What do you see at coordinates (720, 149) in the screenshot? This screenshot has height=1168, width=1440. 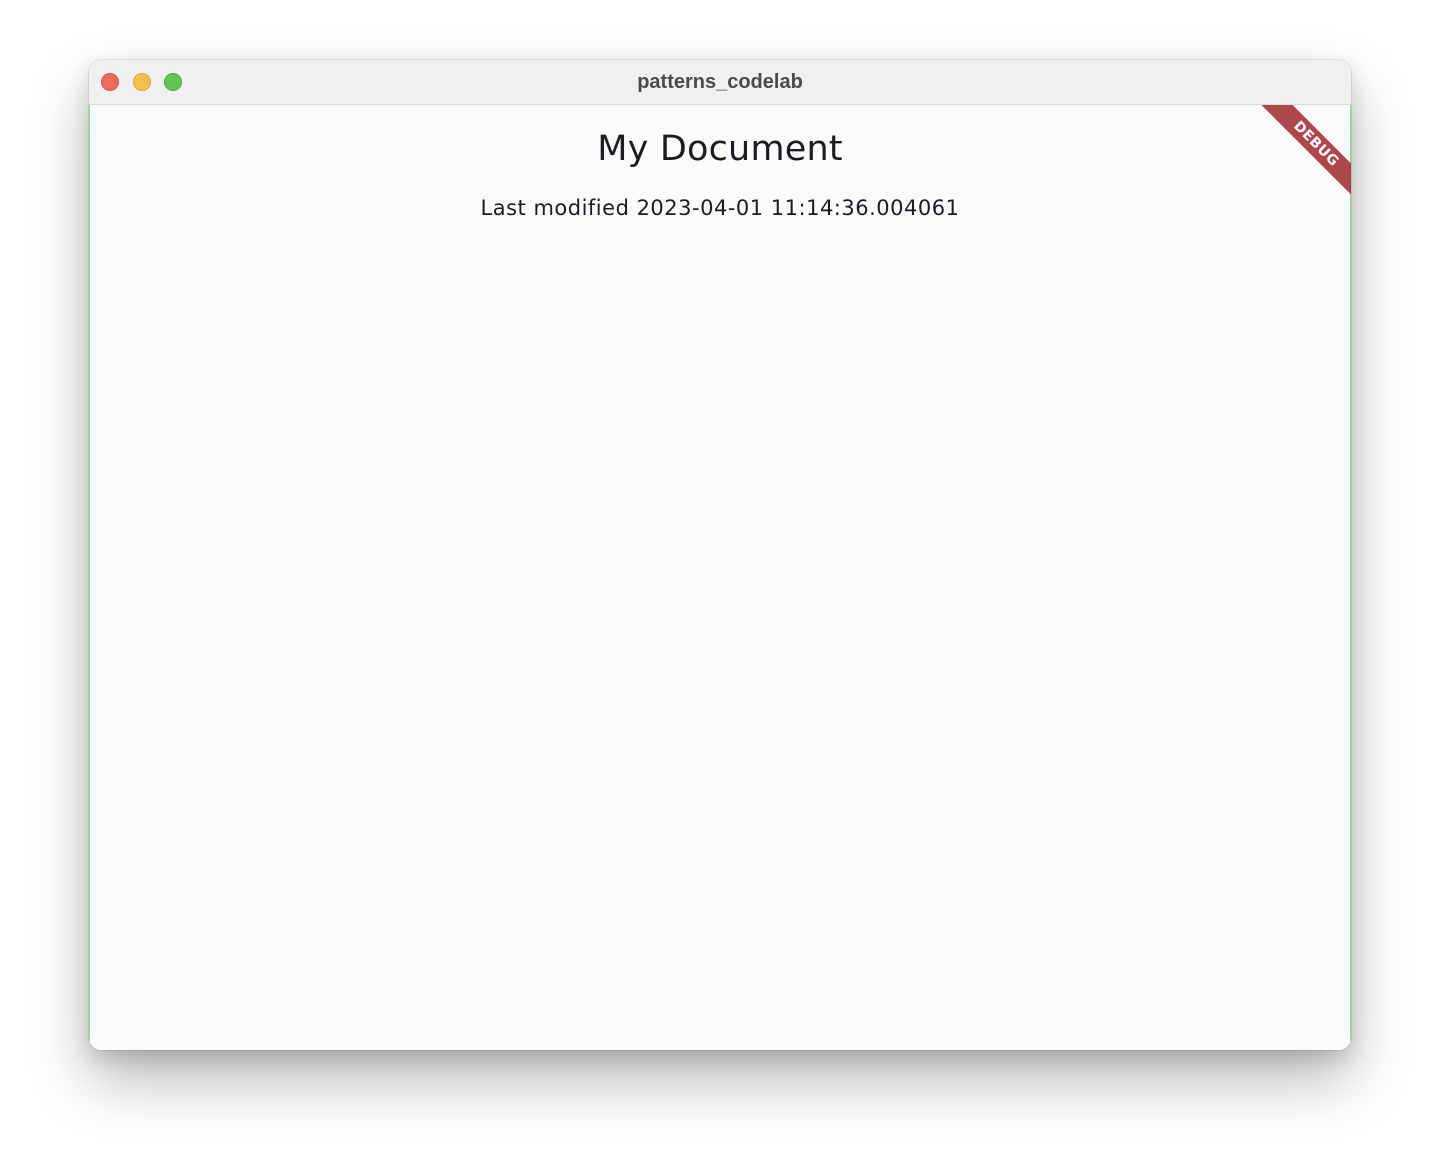 I see `document-title: My Document` at bounding box center [720, 149].